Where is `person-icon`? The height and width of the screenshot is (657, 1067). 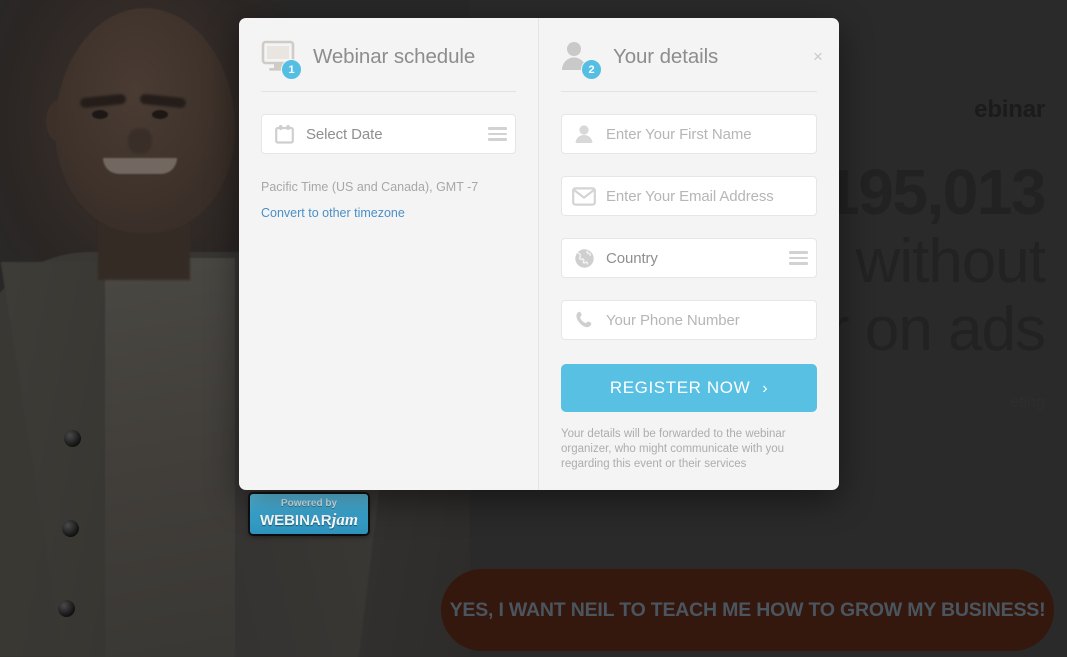
person-icon is located at coordinates (584, 134).